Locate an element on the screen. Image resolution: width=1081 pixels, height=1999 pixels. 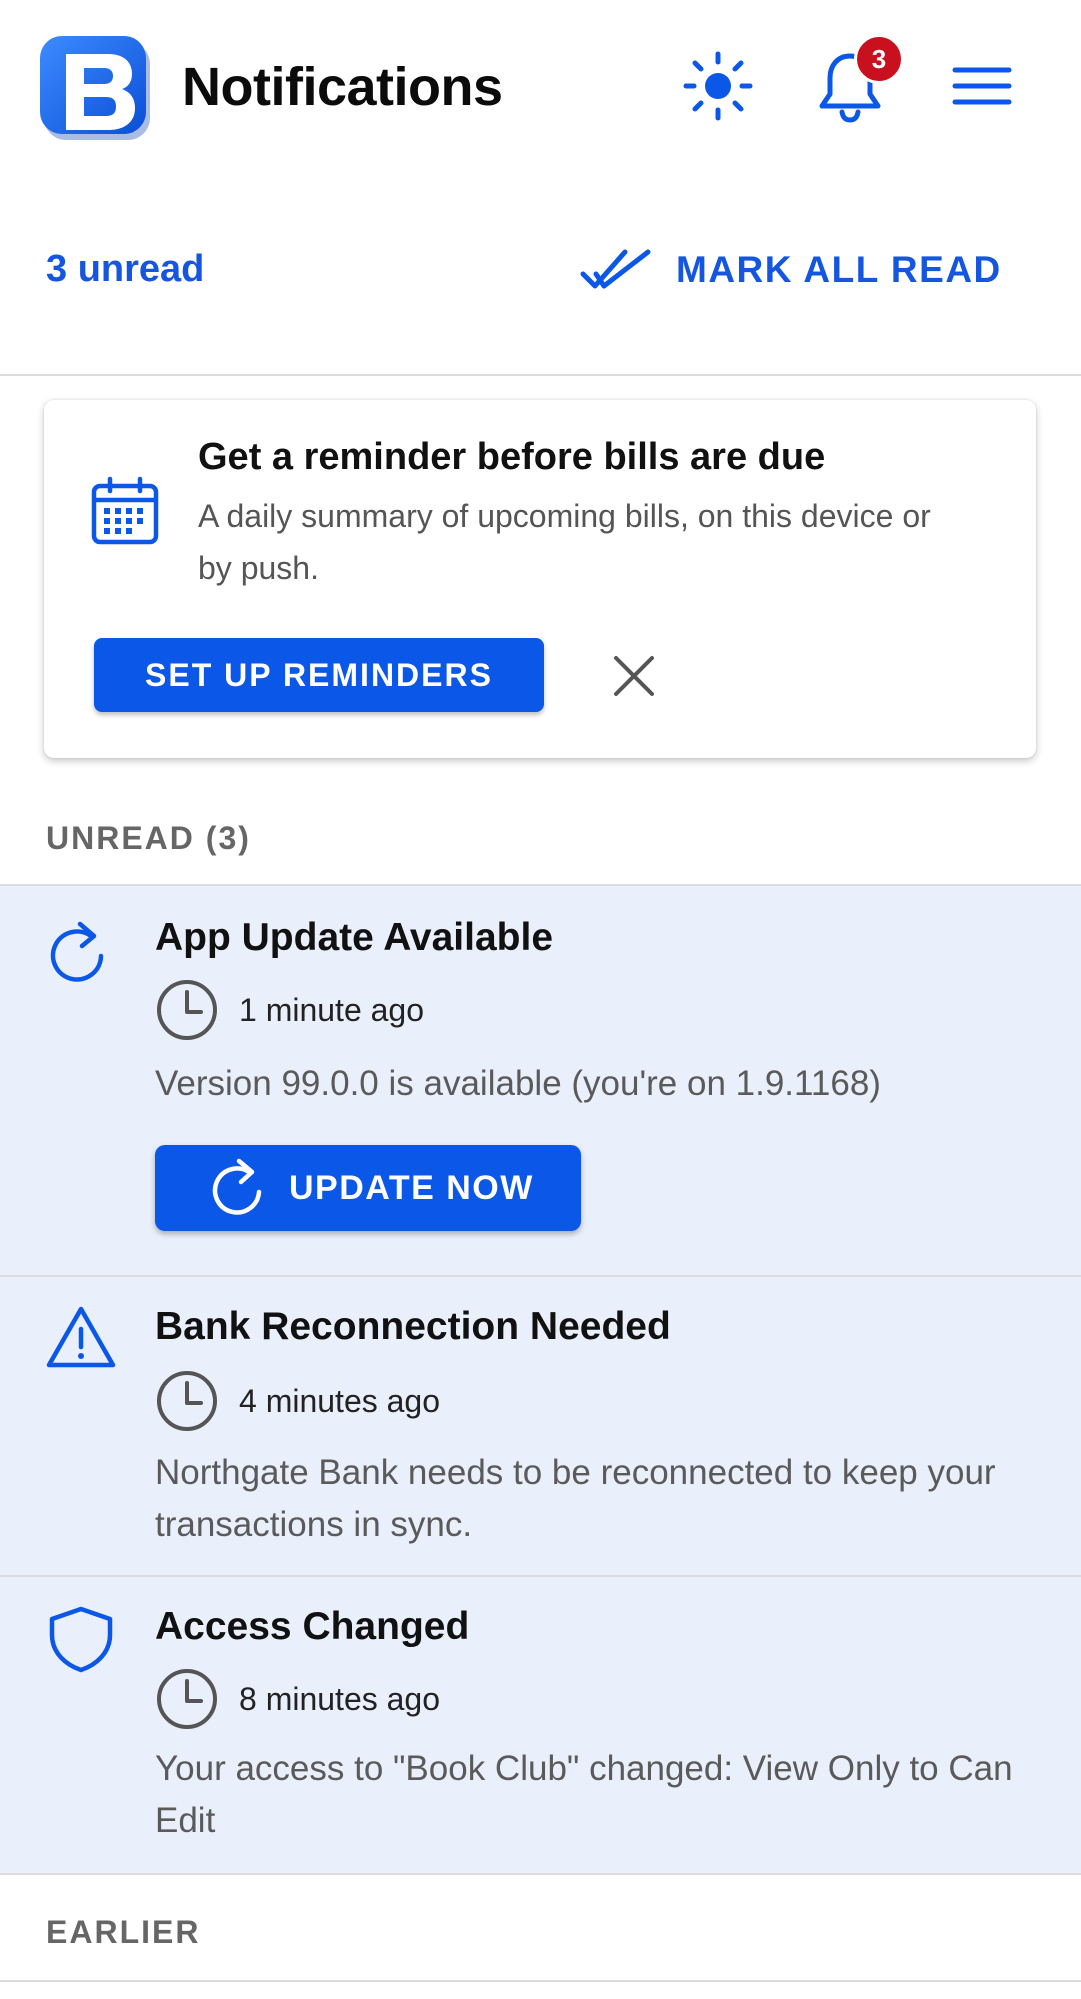
mark-all-read-label: MARK ALL READ is located at coordinates (839, 269).